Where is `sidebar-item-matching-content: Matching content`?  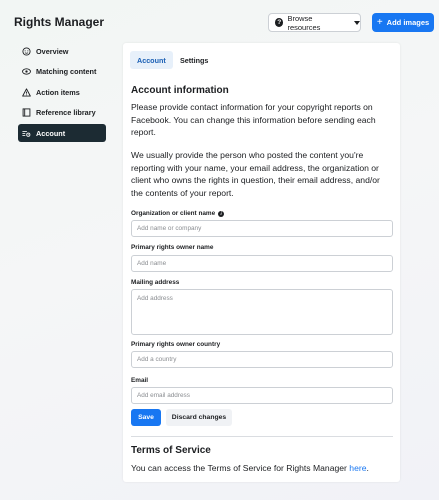
sidebar-item-matching-content: Matching content is located at coordinates (62, 72).